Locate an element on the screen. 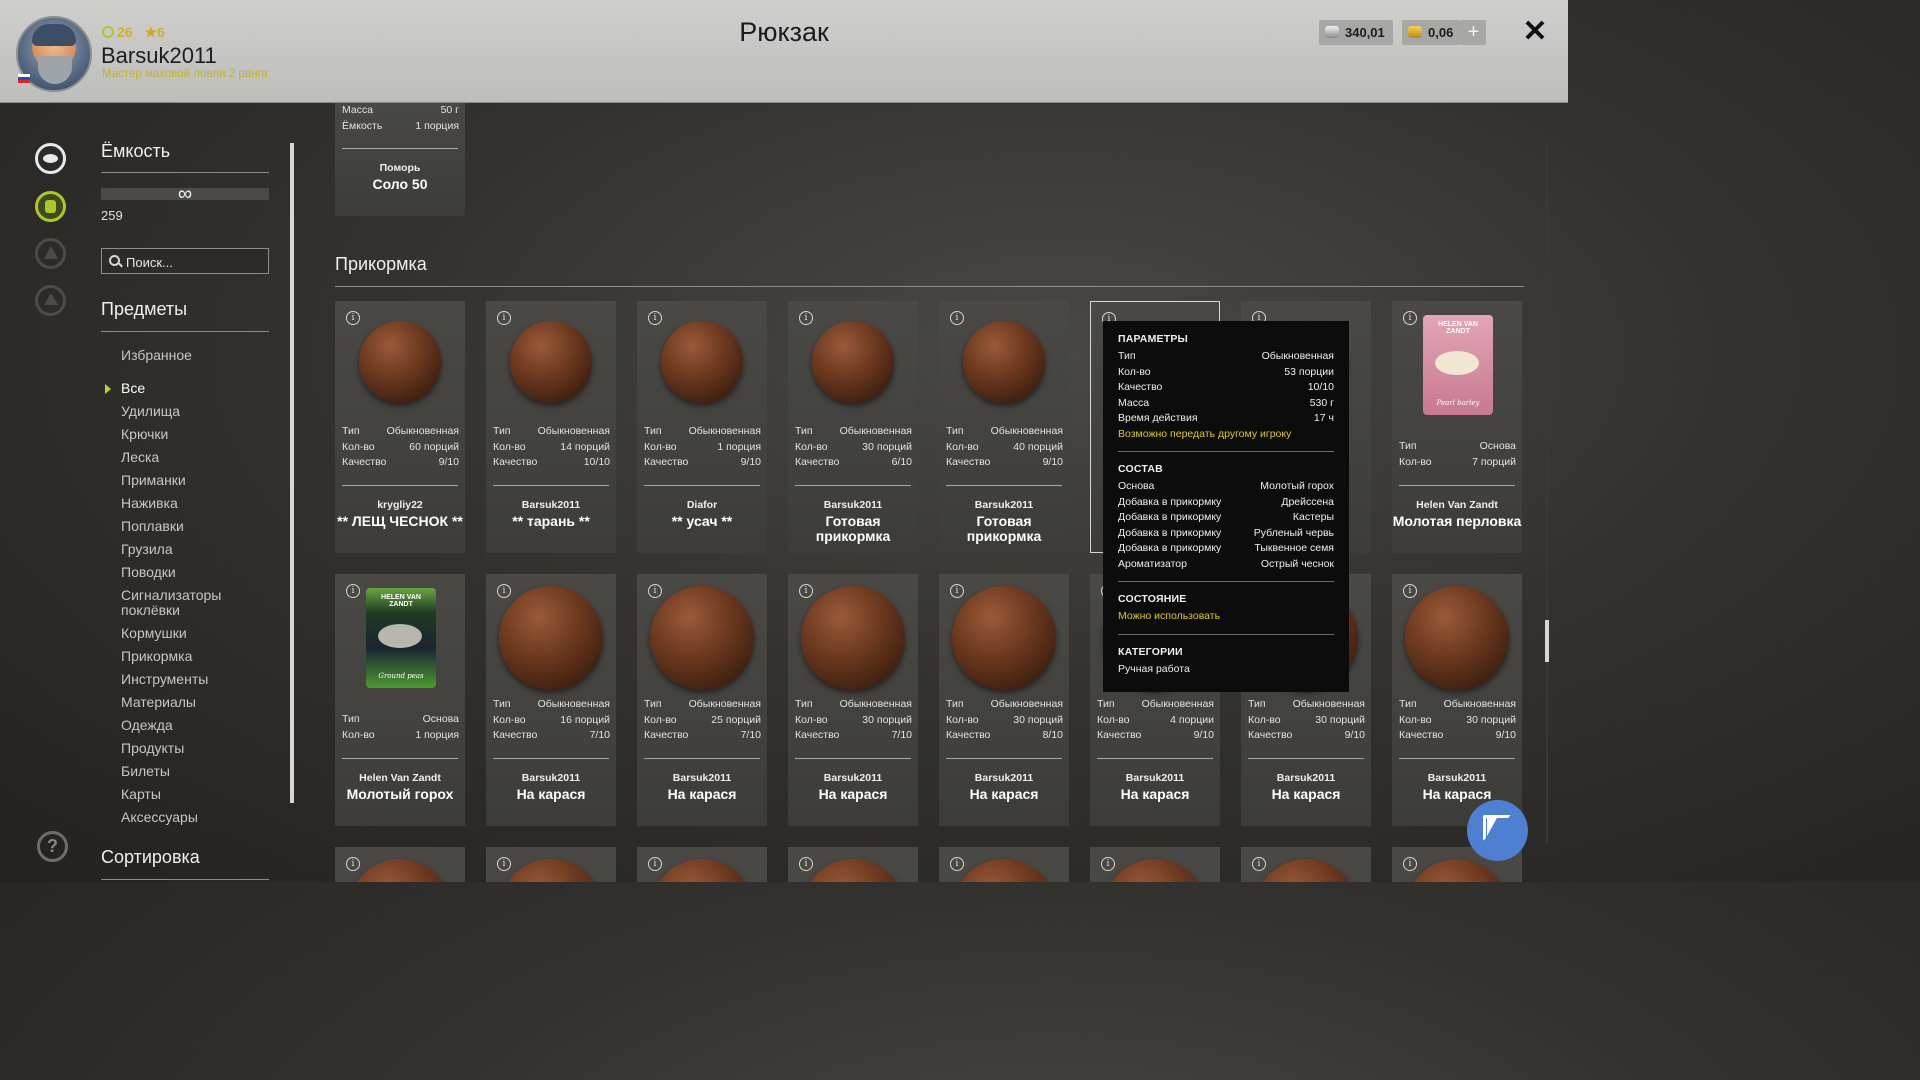  close-button: ✕ is located at coordinates (1535, 32).